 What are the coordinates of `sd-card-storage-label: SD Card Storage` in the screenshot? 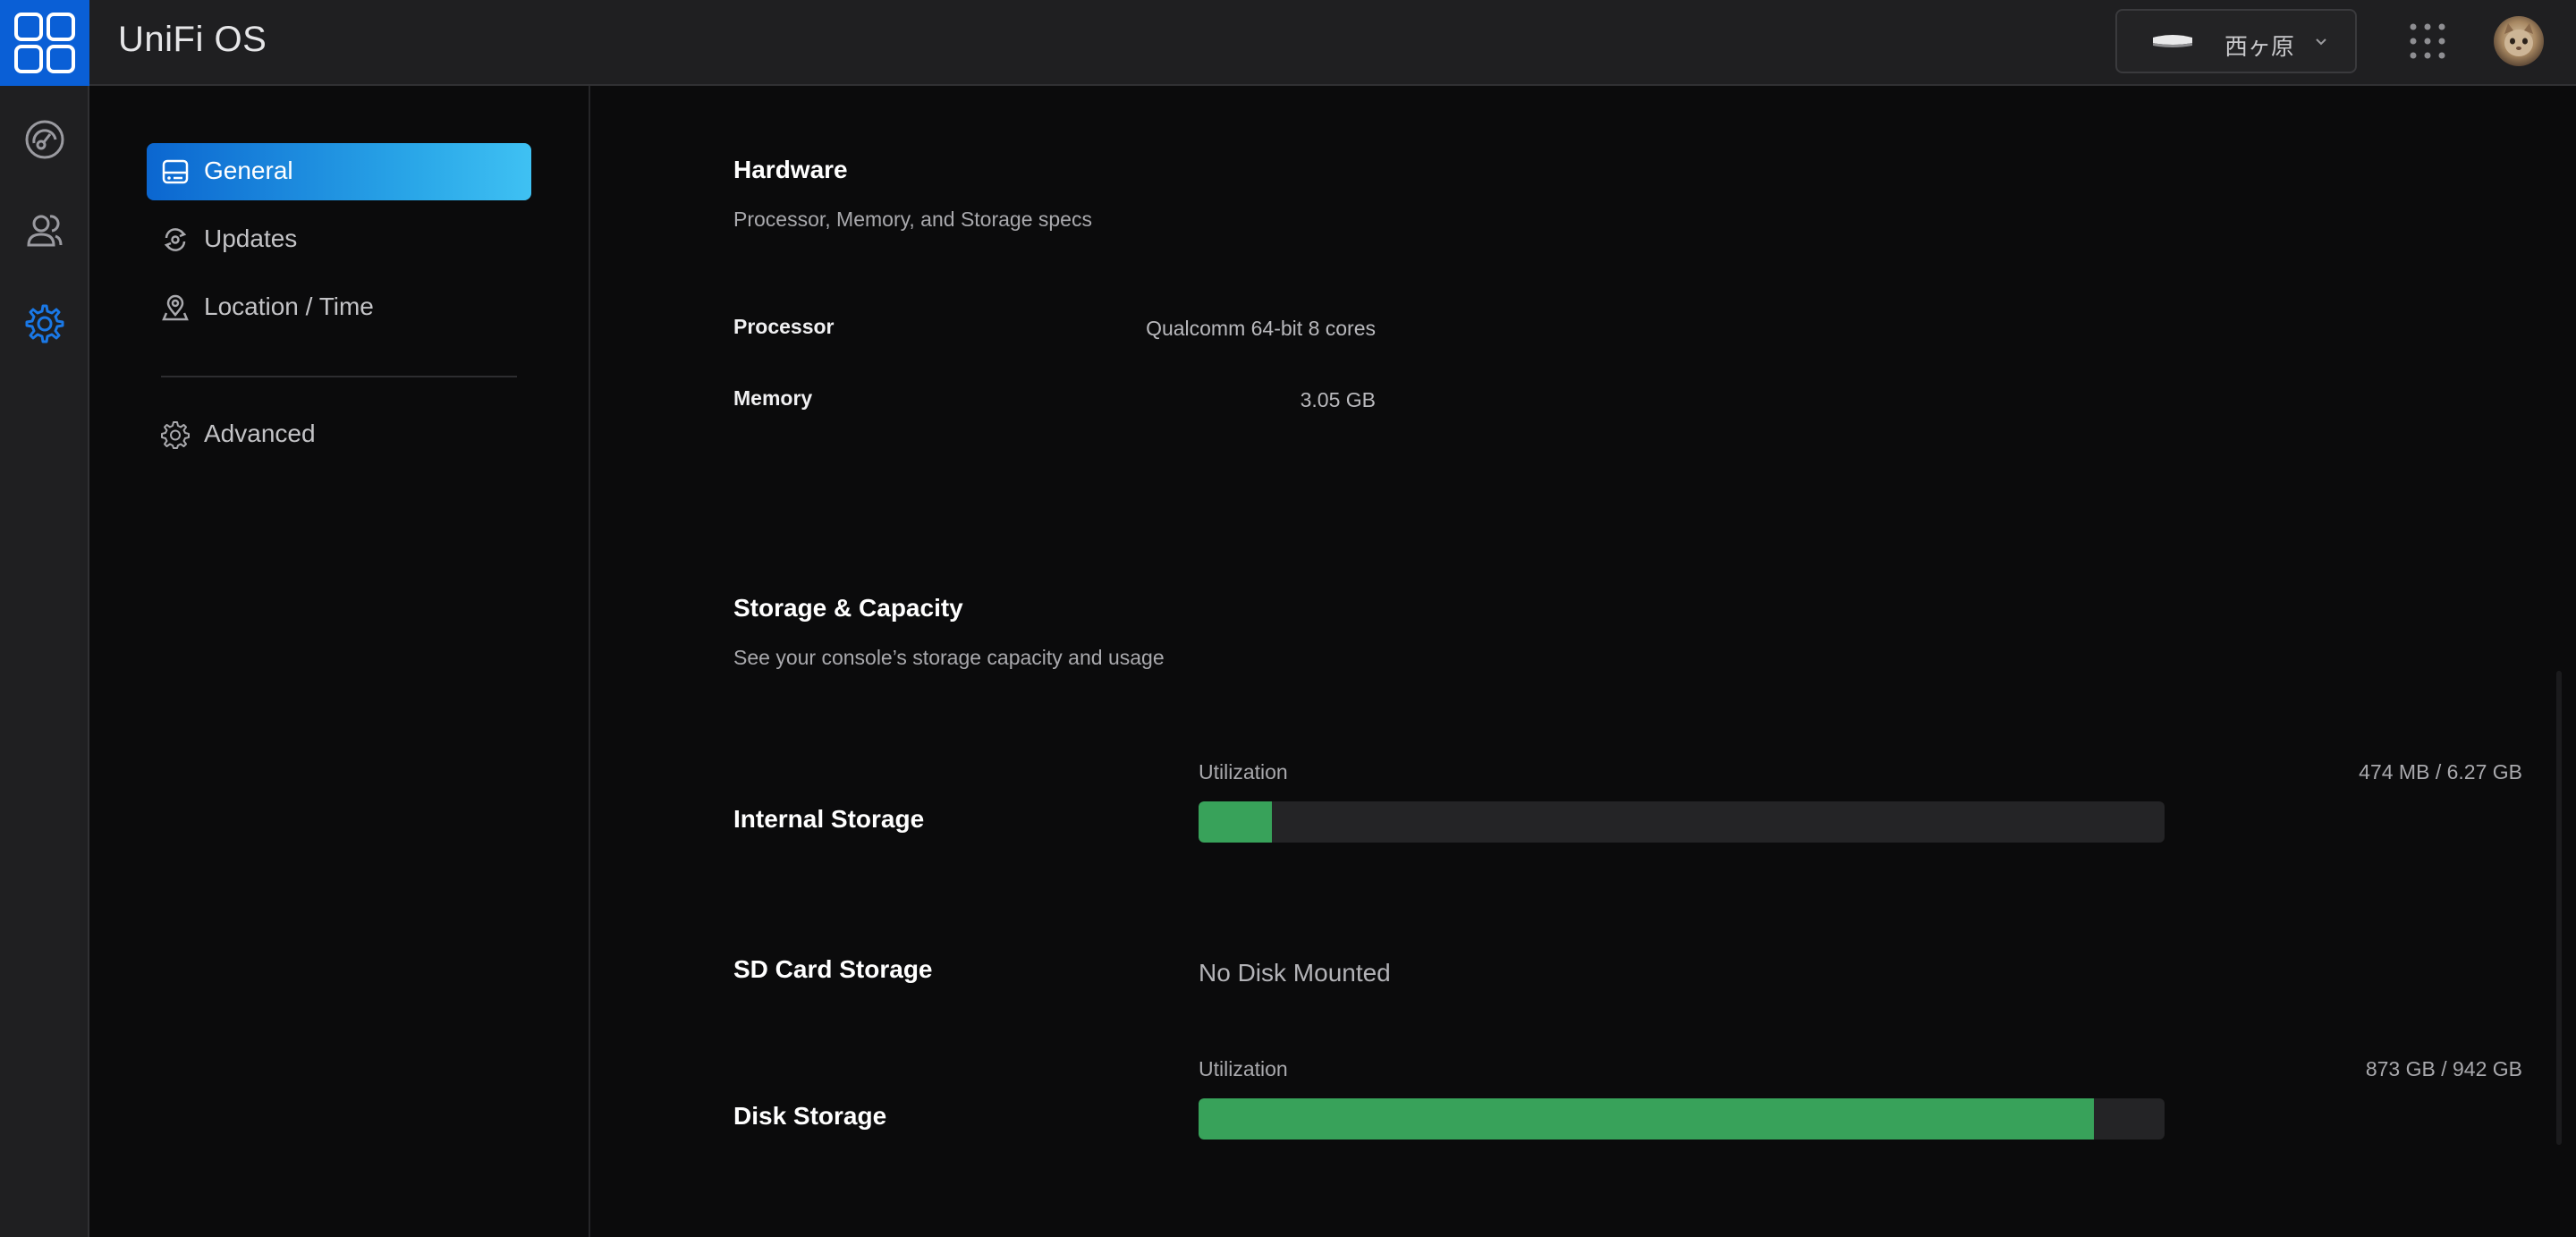 It's located at (833, 969).